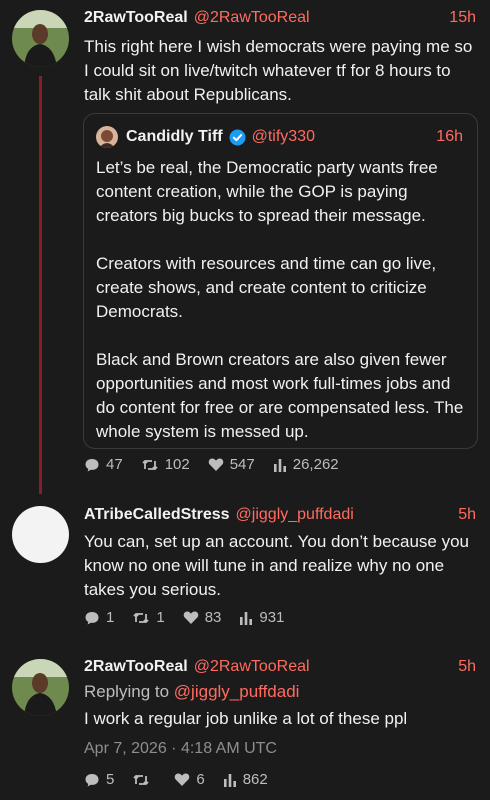 This screenshot has height=800, width=490. What do you see at coordinates (110, 617) in the screenshot?
I see `reply-count: 1` at bounding box center [110, 617].